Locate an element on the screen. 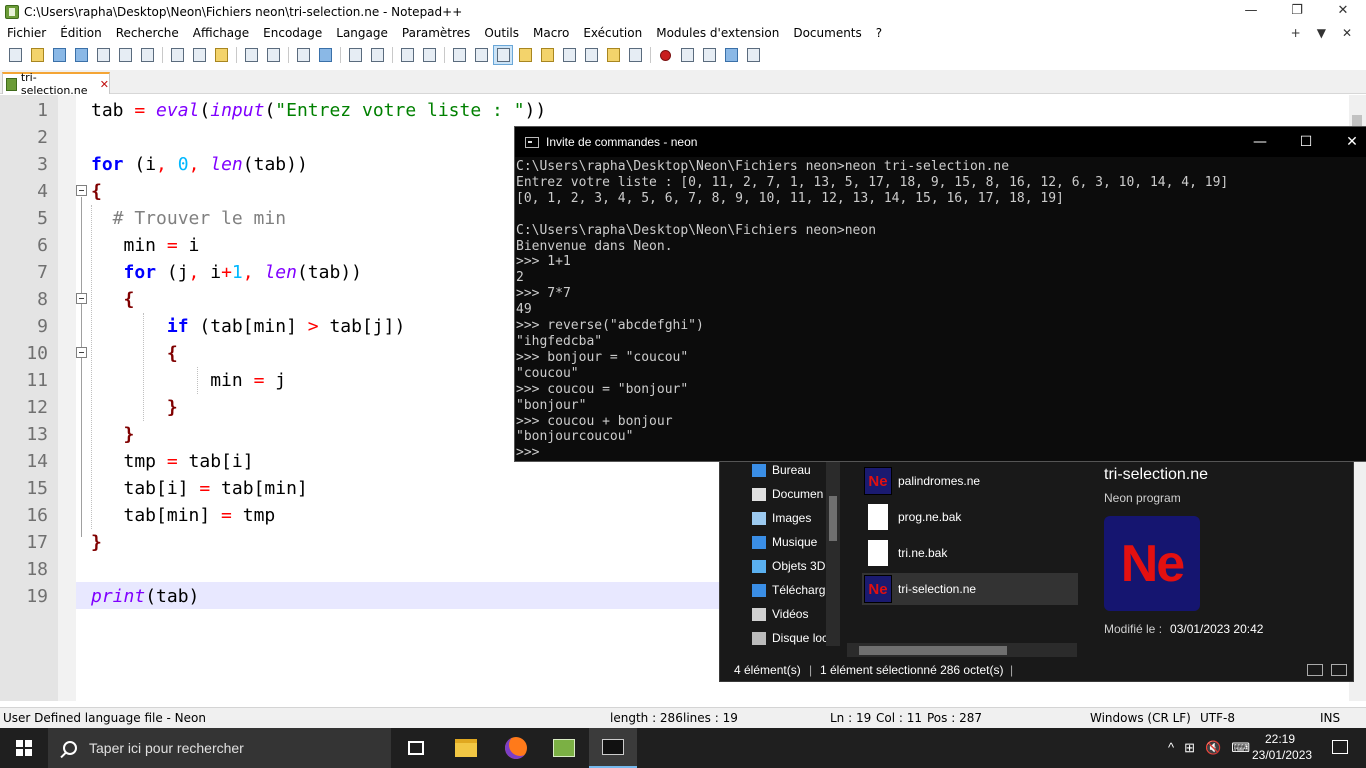 The image size is (1366, 768). save-macro-icon is located at coordinates (753, 55).